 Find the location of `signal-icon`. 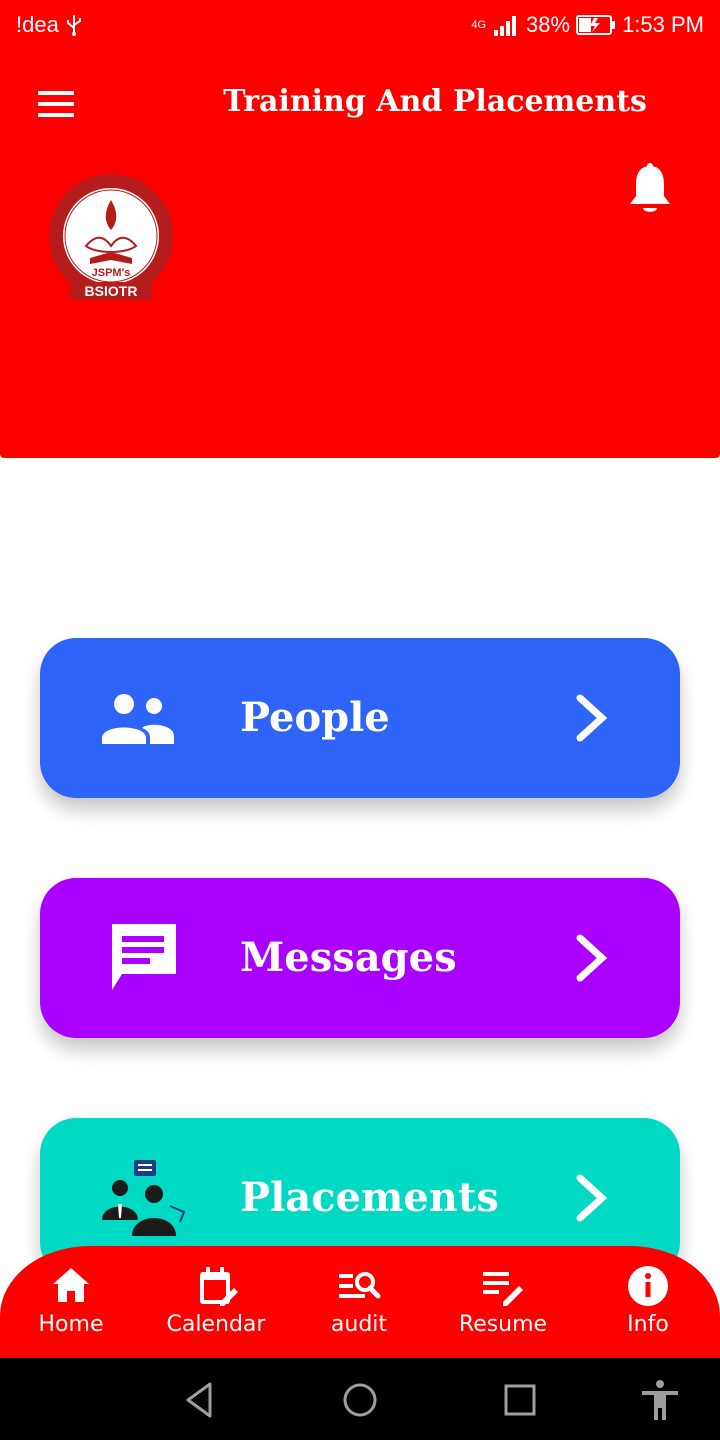

signal-icon is located at coordinates (505, 26).